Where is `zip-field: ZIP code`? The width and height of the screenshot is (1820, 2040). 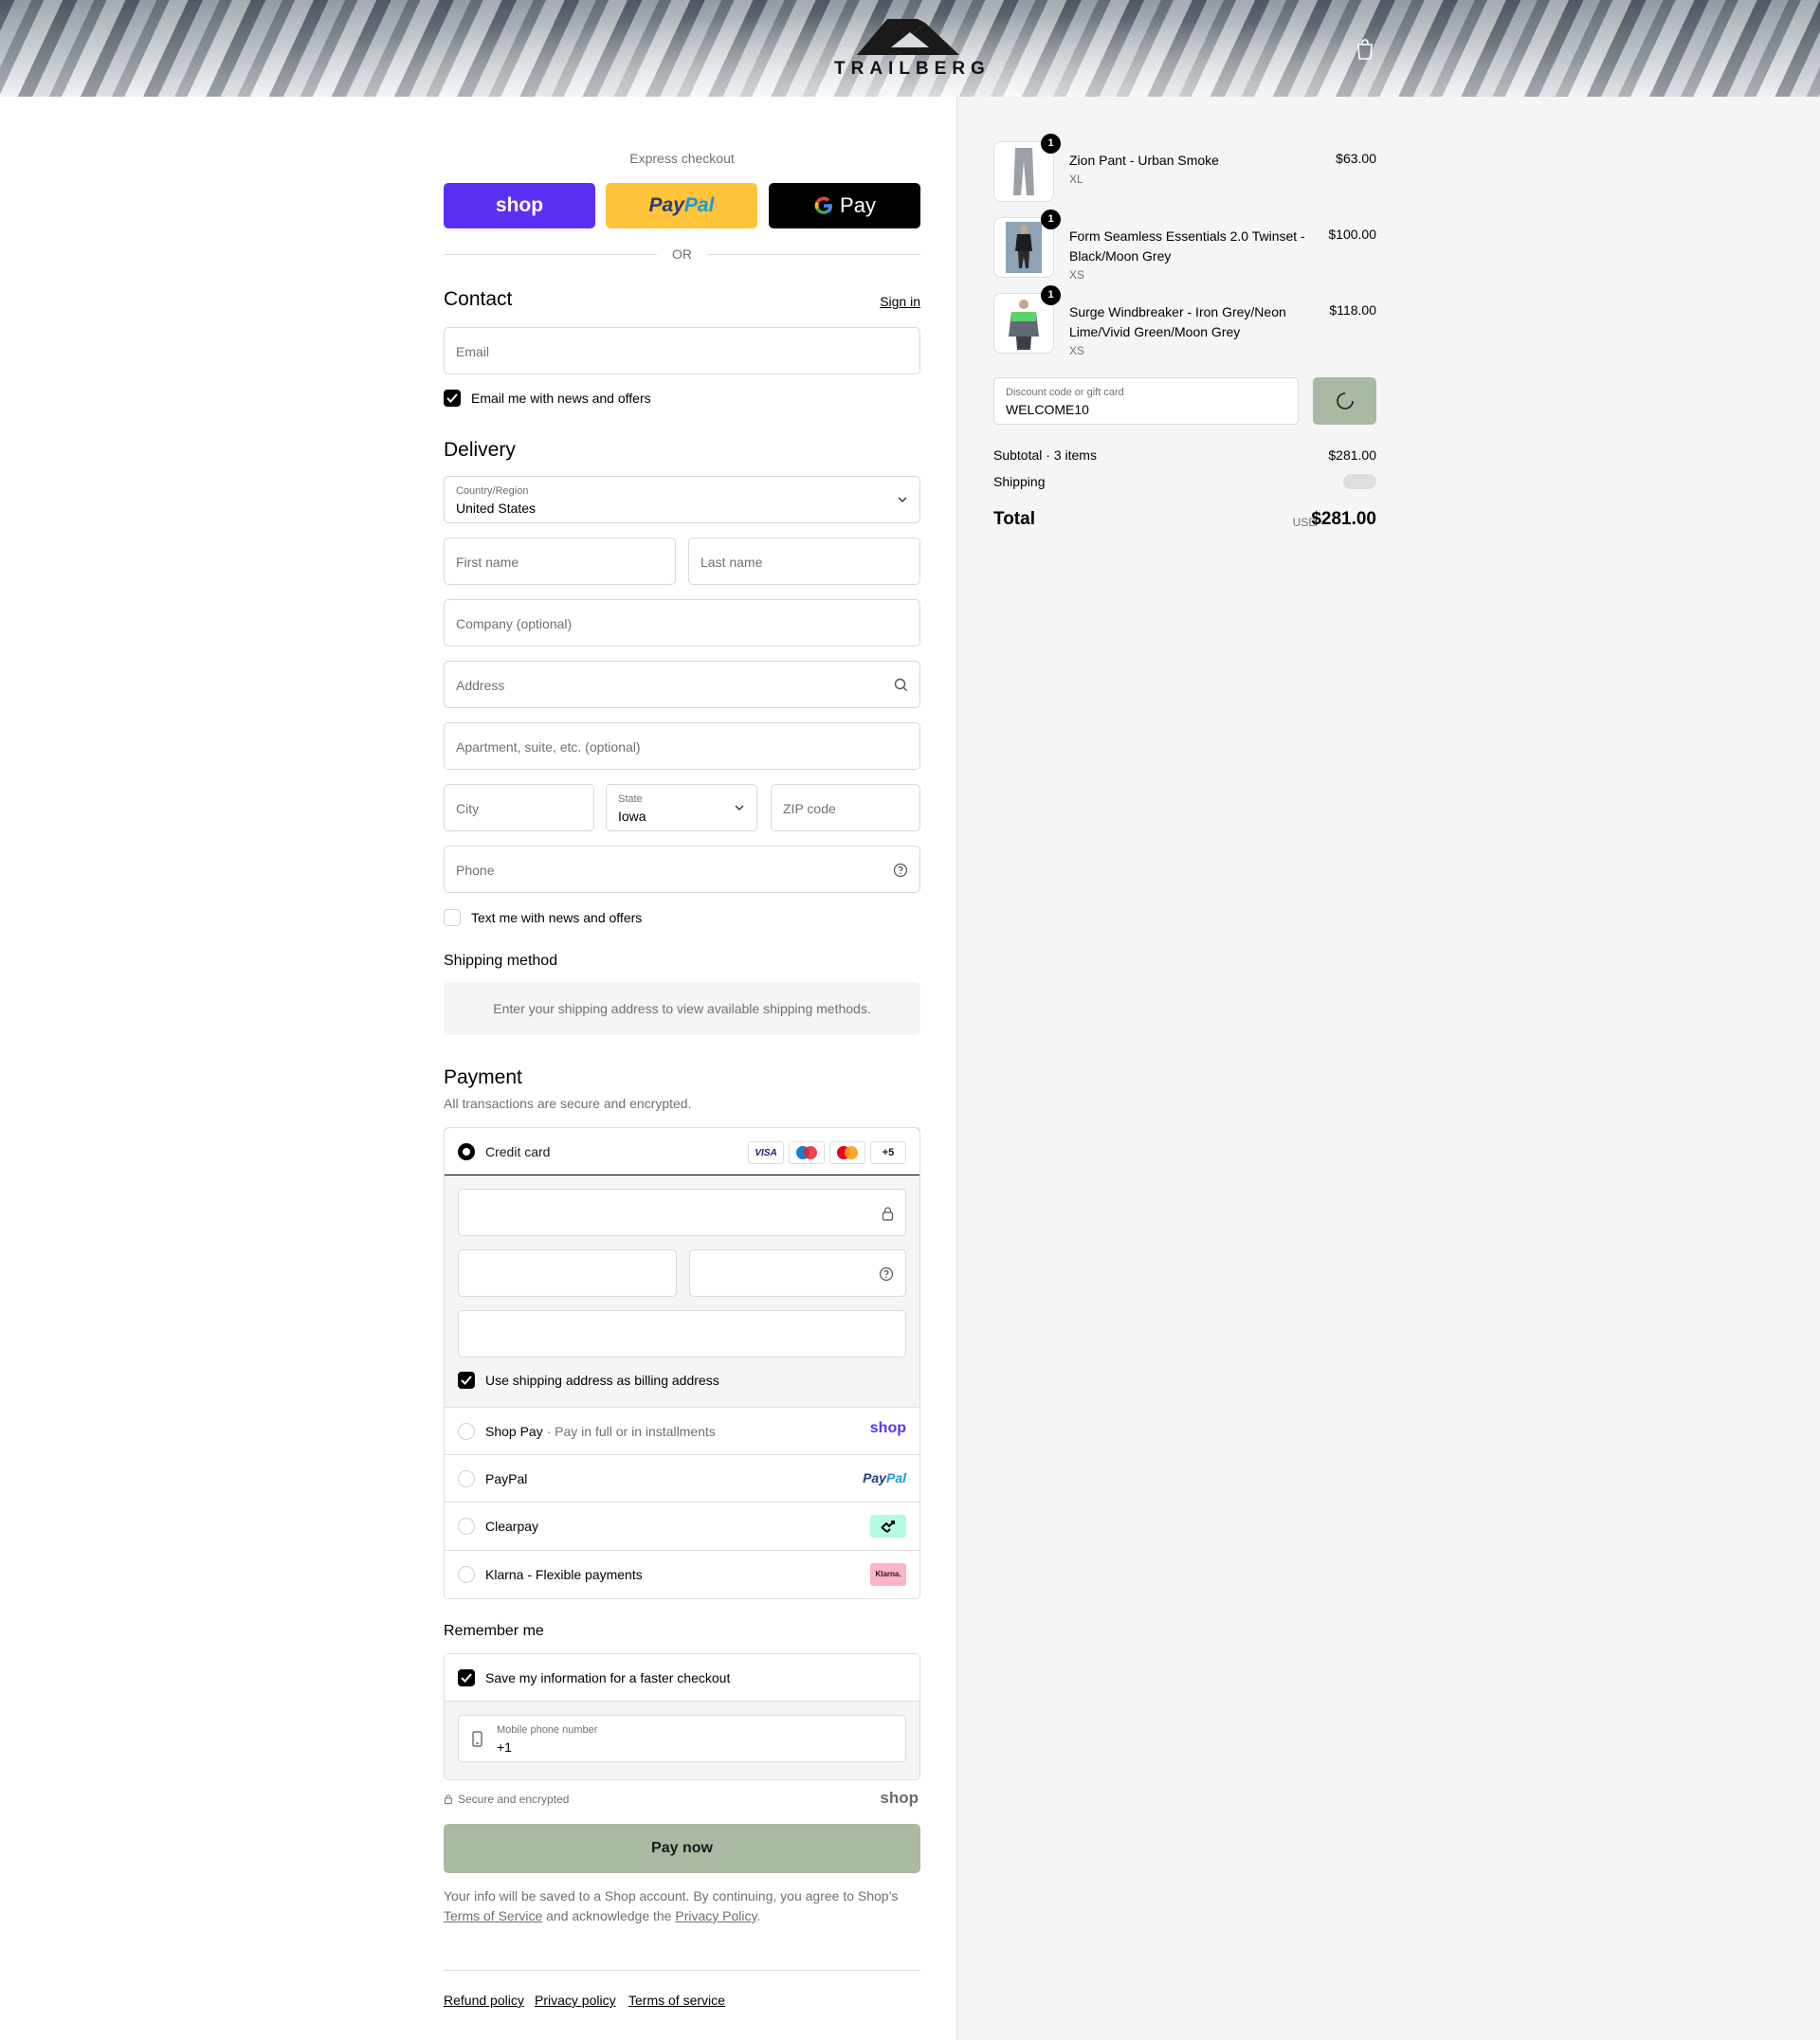
zip-field: ZIP code is located at coordinates (845, 808).